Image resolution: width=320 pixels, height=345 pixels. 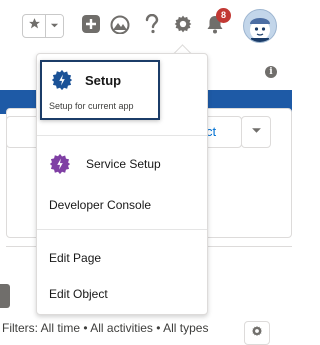 What do you see at coordinates (100, 90) in the screenshot?
I see `menu-item-setup: Setup Setup for current app` at bounding box center [100, 90].